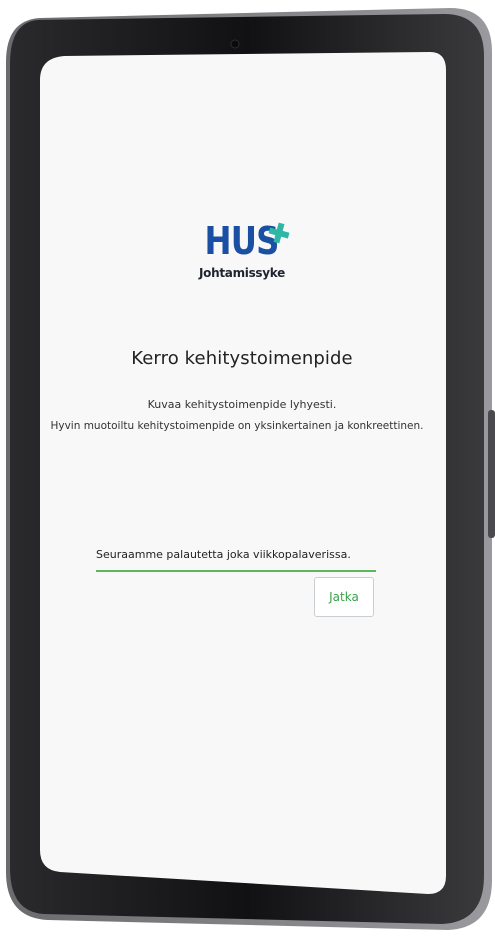 This screenshot has width=495, height=937. What do you see at coordinates (344, 597) in the screenshot?
I see `continue-button: Jatka` at bounding box center [344, 597].